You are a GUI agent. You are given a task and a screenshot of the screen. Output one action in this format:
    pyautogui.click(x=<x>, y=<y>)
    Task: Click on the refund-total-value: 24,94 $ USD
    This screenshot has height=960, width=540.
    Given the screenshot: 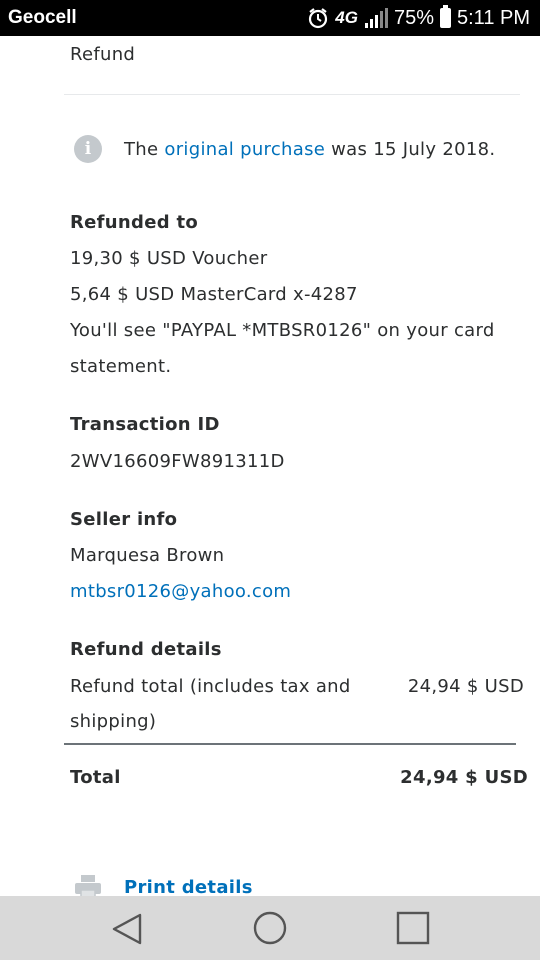 What is the action you would take?
    pyautogui.click(x=465, y=686)
    